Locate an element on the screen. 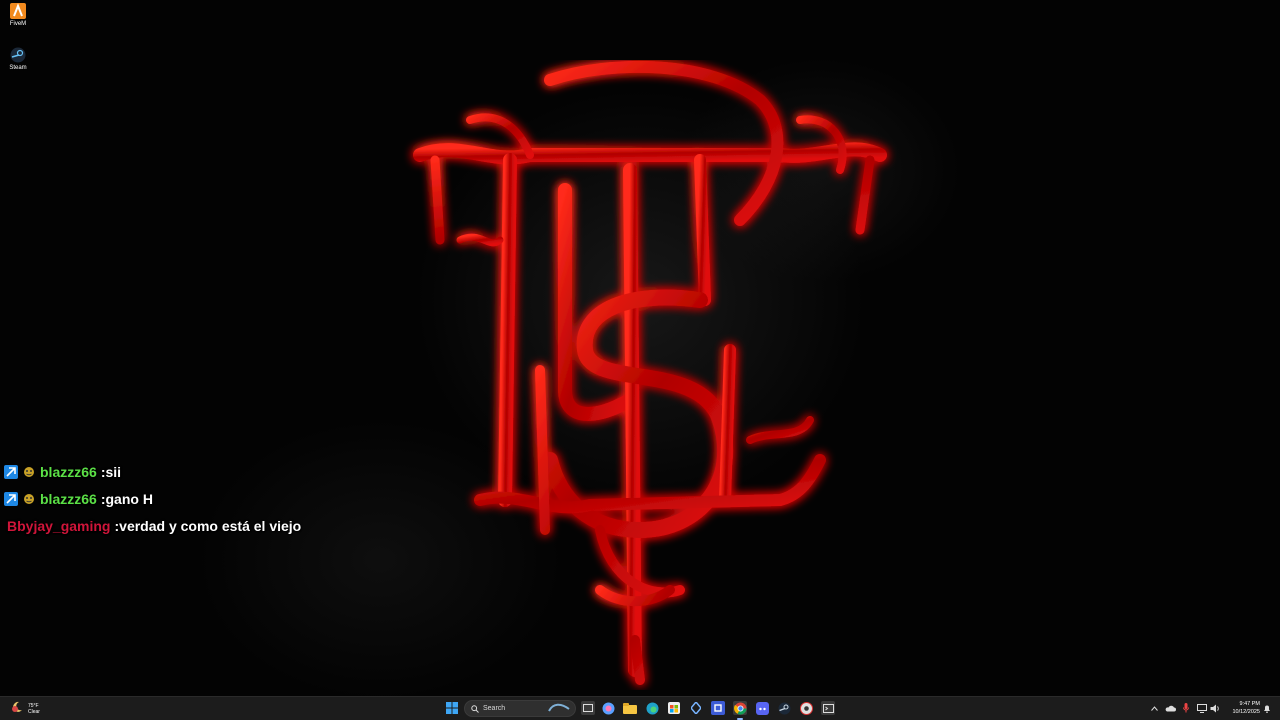  windows-logo-icon is located at coordinates (452, 708).